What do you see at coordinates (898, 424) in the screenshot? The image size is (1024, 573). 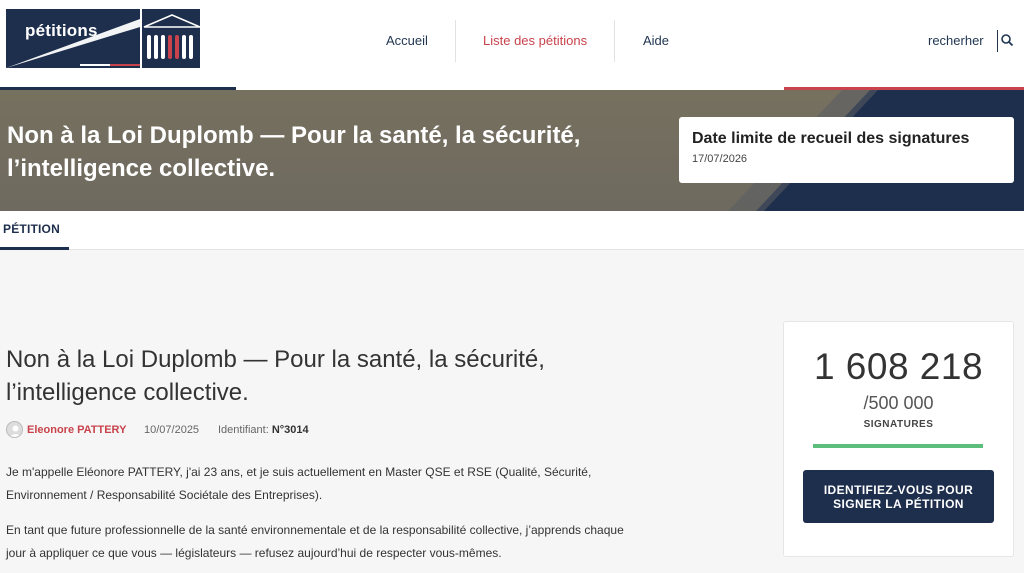 I see `signature-label: SIGNATURES` at bounding box center [898, 424].